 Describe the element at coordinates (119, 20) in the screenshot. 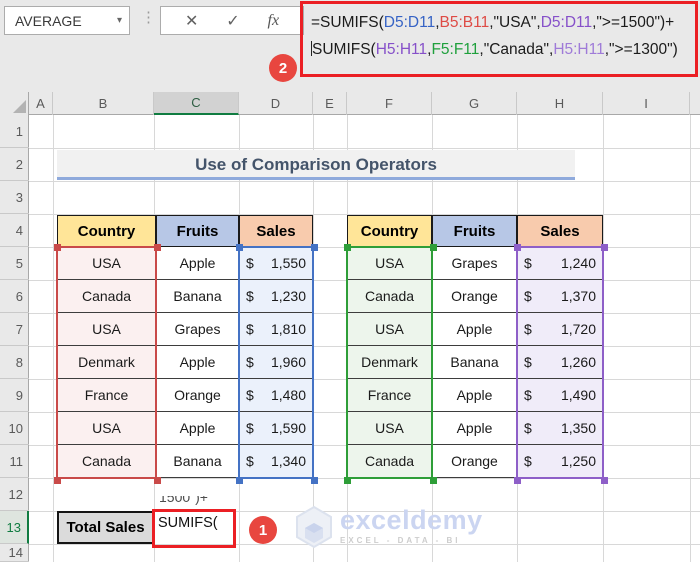

I see `chevron-down-icon: ▾` at that location.